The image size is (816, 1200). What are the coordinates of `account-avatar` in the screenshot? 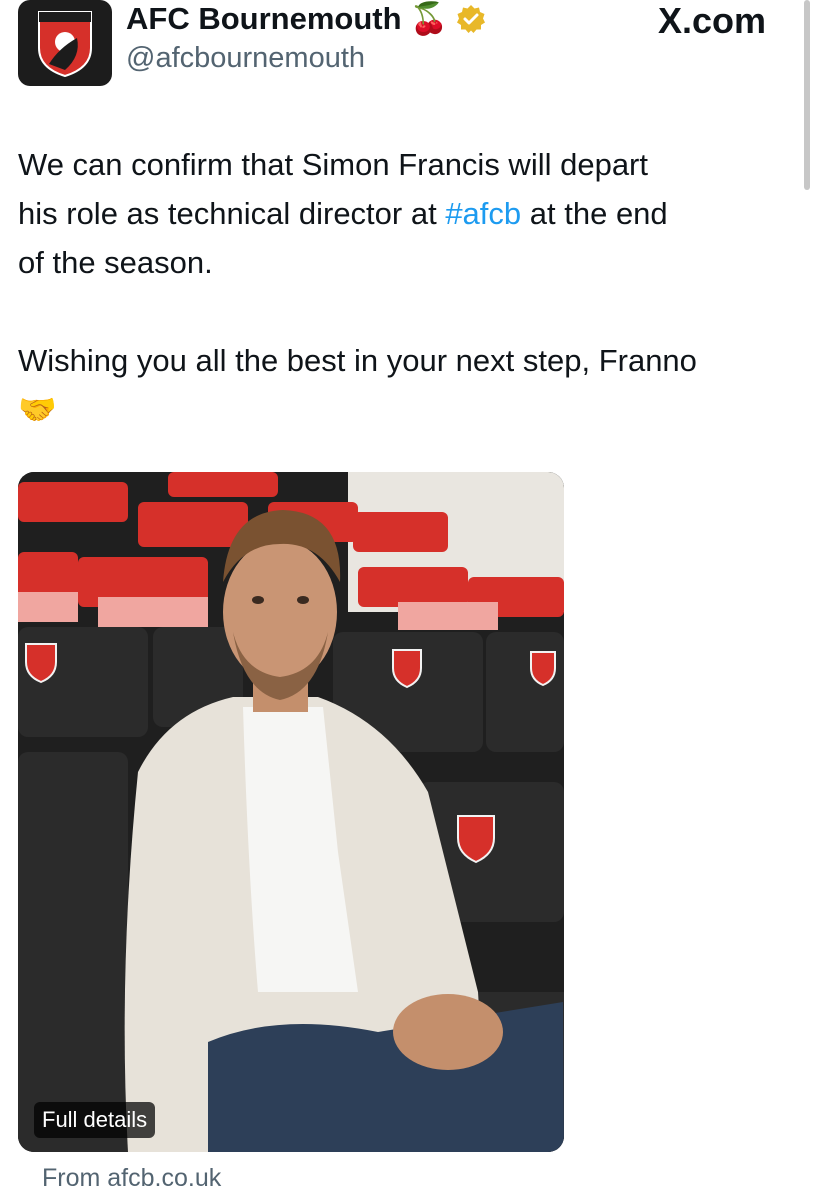 It's located at (65, 43).